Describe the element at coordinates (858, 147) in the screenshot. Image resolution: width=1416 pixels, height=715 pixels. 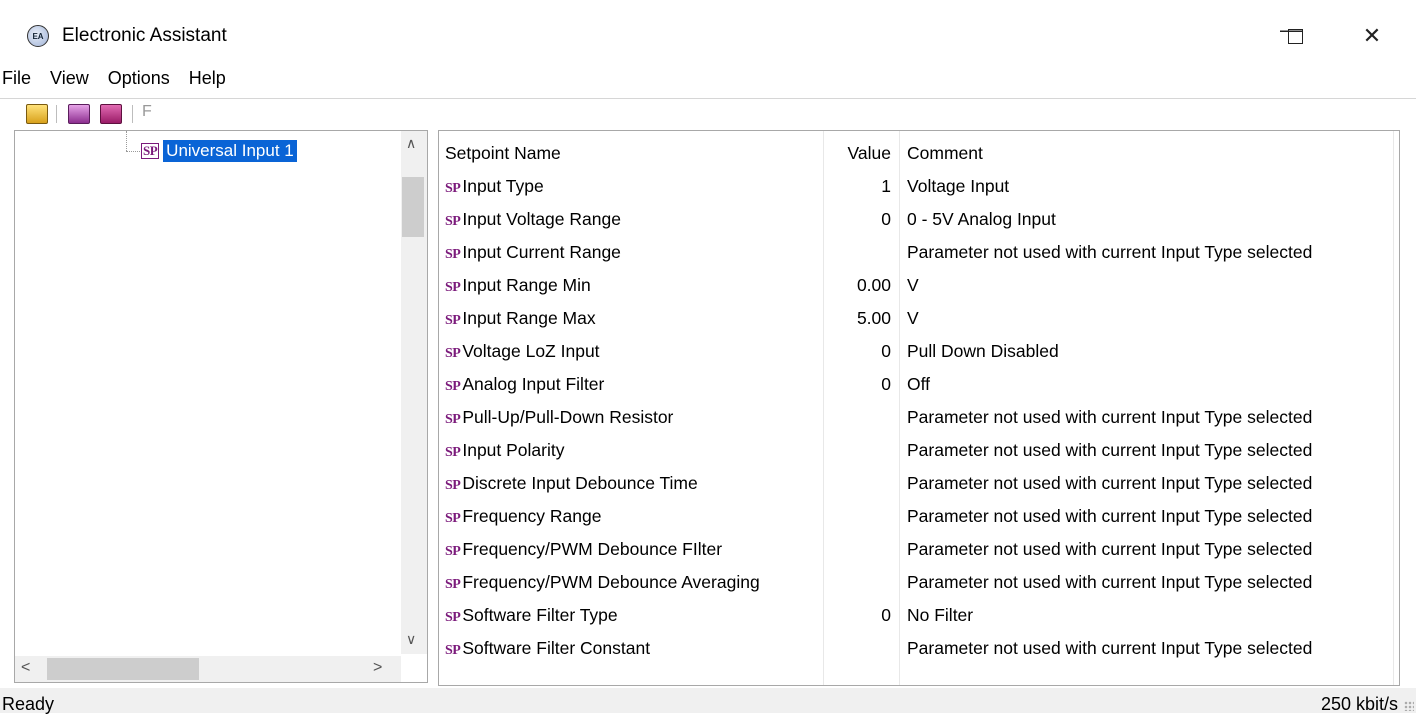
I see `header-value: Value` at that location.